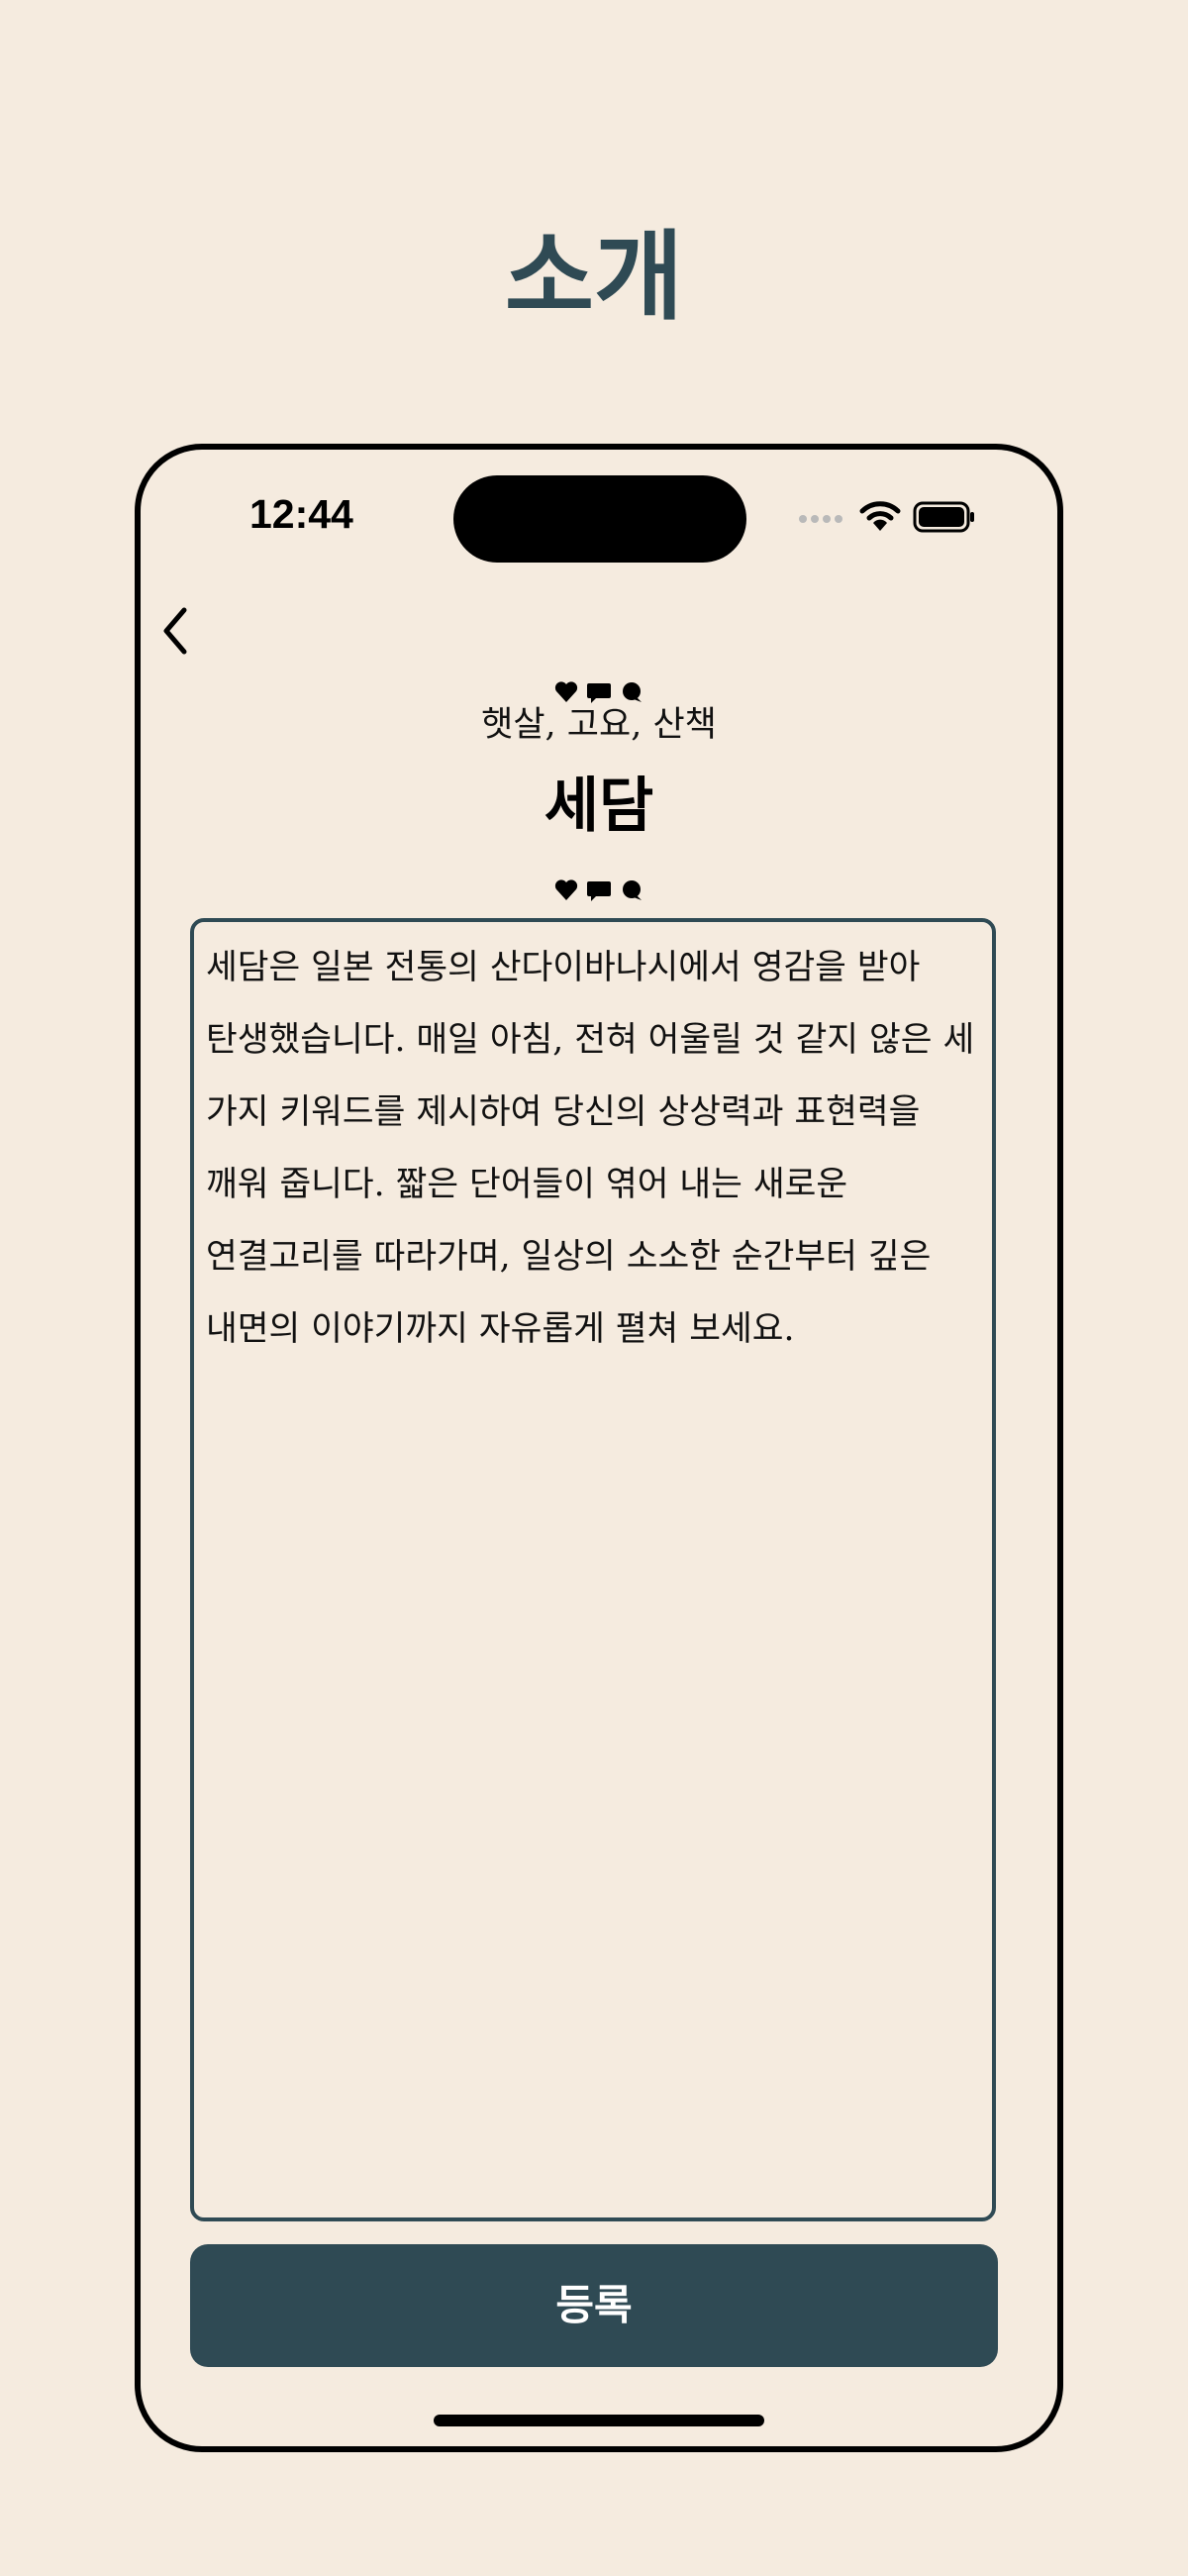 The width and height of the screenshot is (1188, 2576). Describe the element at coordinates (632, 890) in the screenshot. I see `chat-bubble-icon` at that location.